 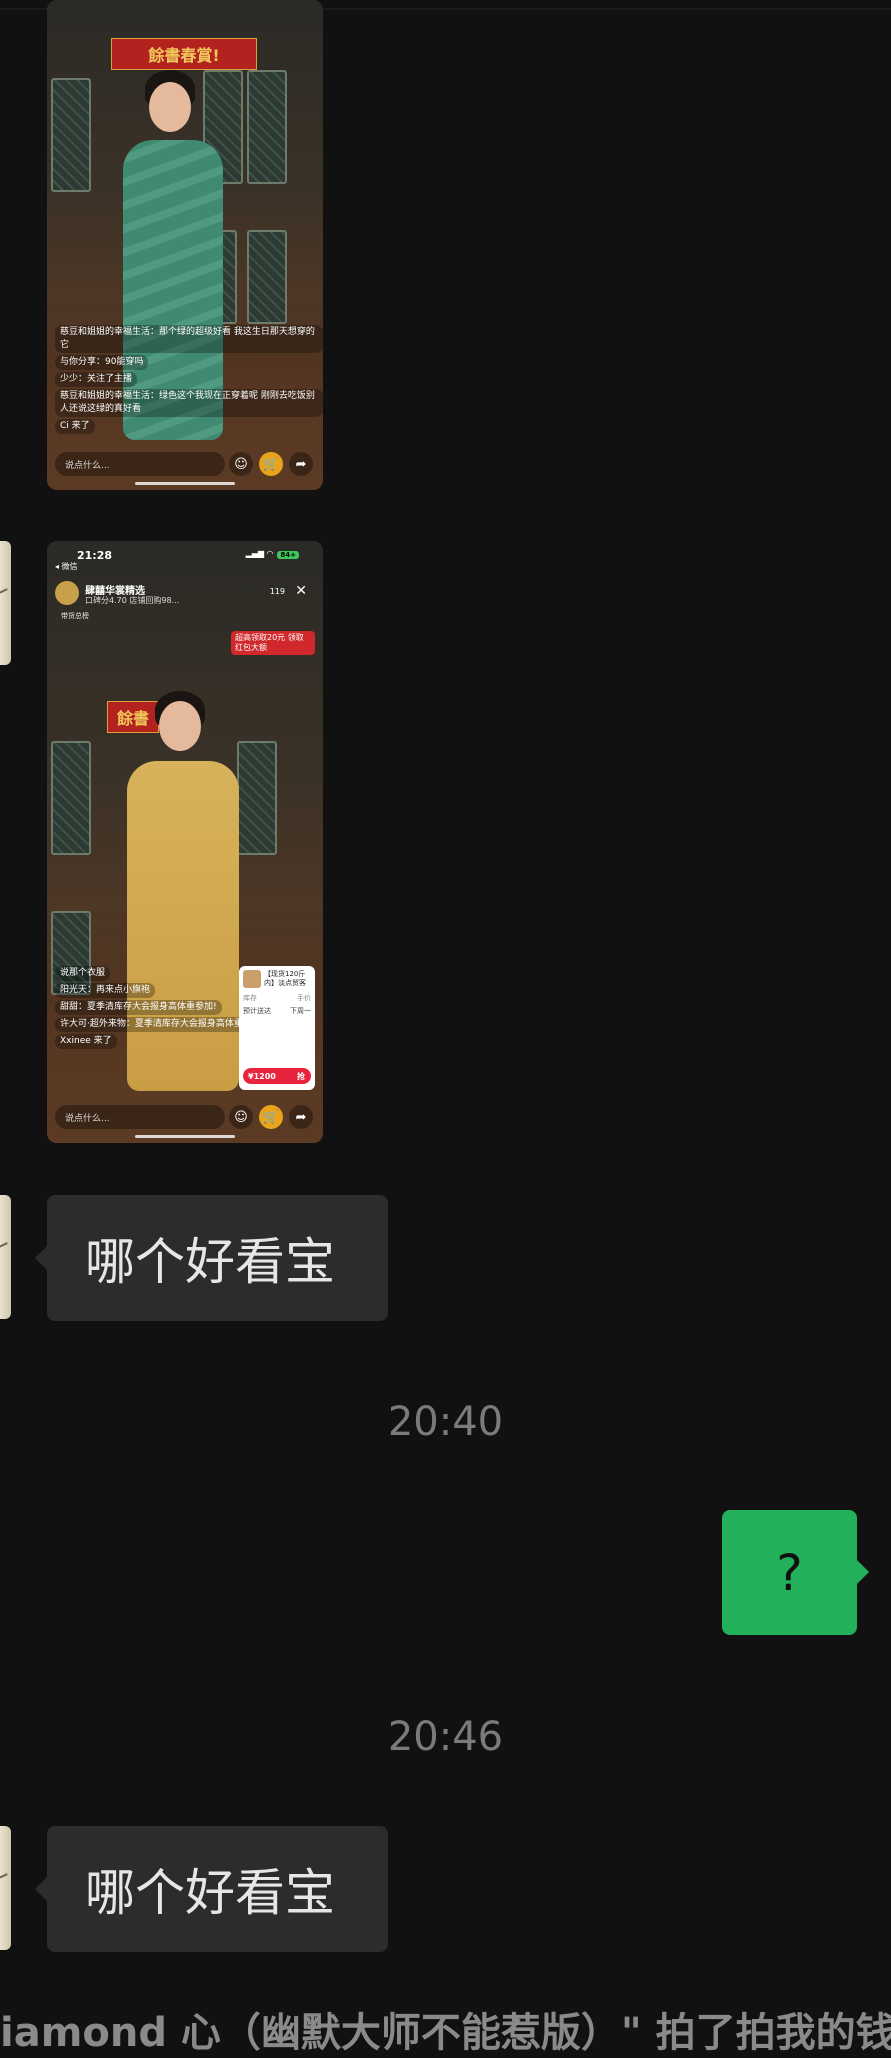 I want to click on live-comment: Xxinee 来了, so click(x=86, y=1041).